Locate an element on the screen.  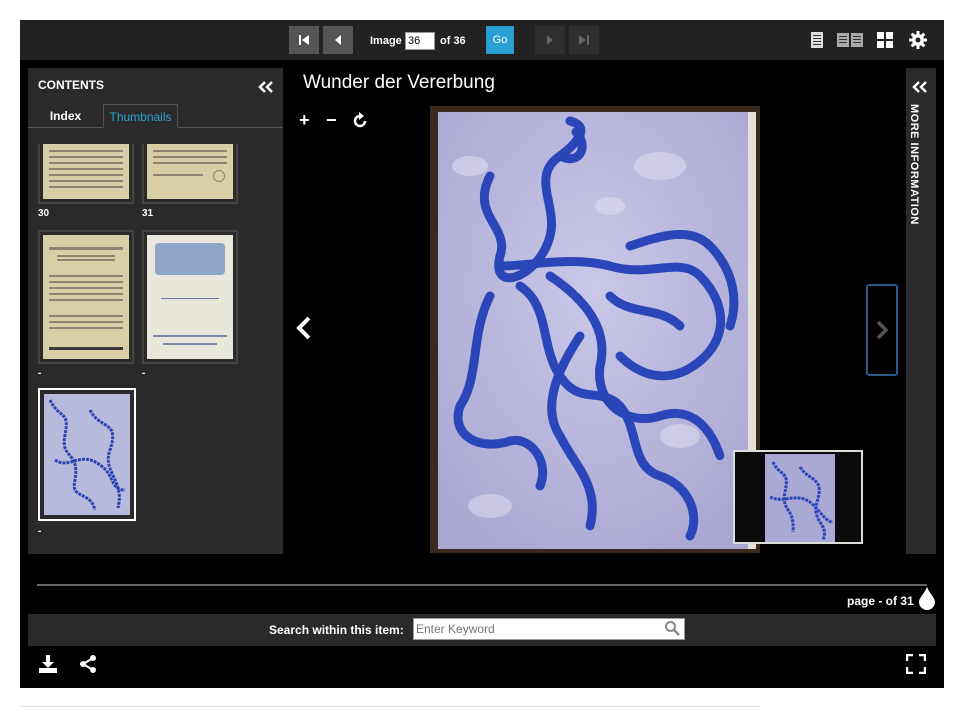
first-page-button is located at coordinates (304, 40).